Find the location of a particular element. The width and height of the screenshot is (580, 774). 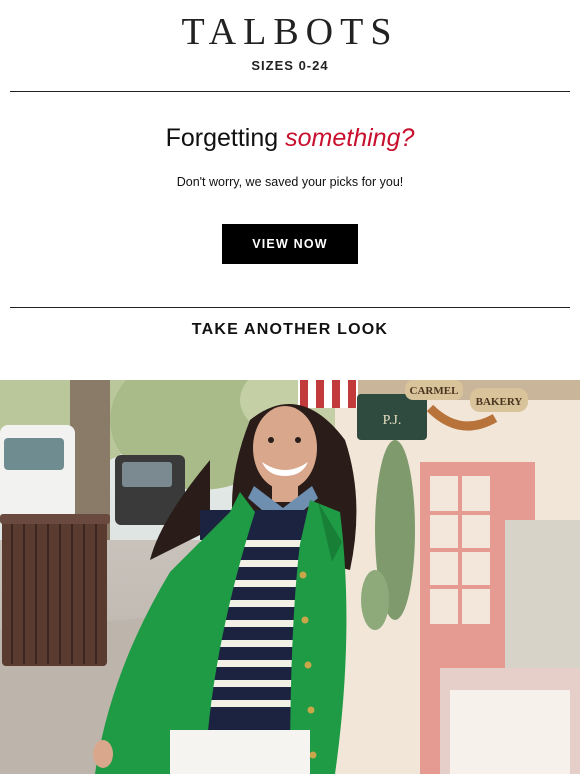

sizes-tagline: SIZES 0-24 is located at coordinates (290, 65).